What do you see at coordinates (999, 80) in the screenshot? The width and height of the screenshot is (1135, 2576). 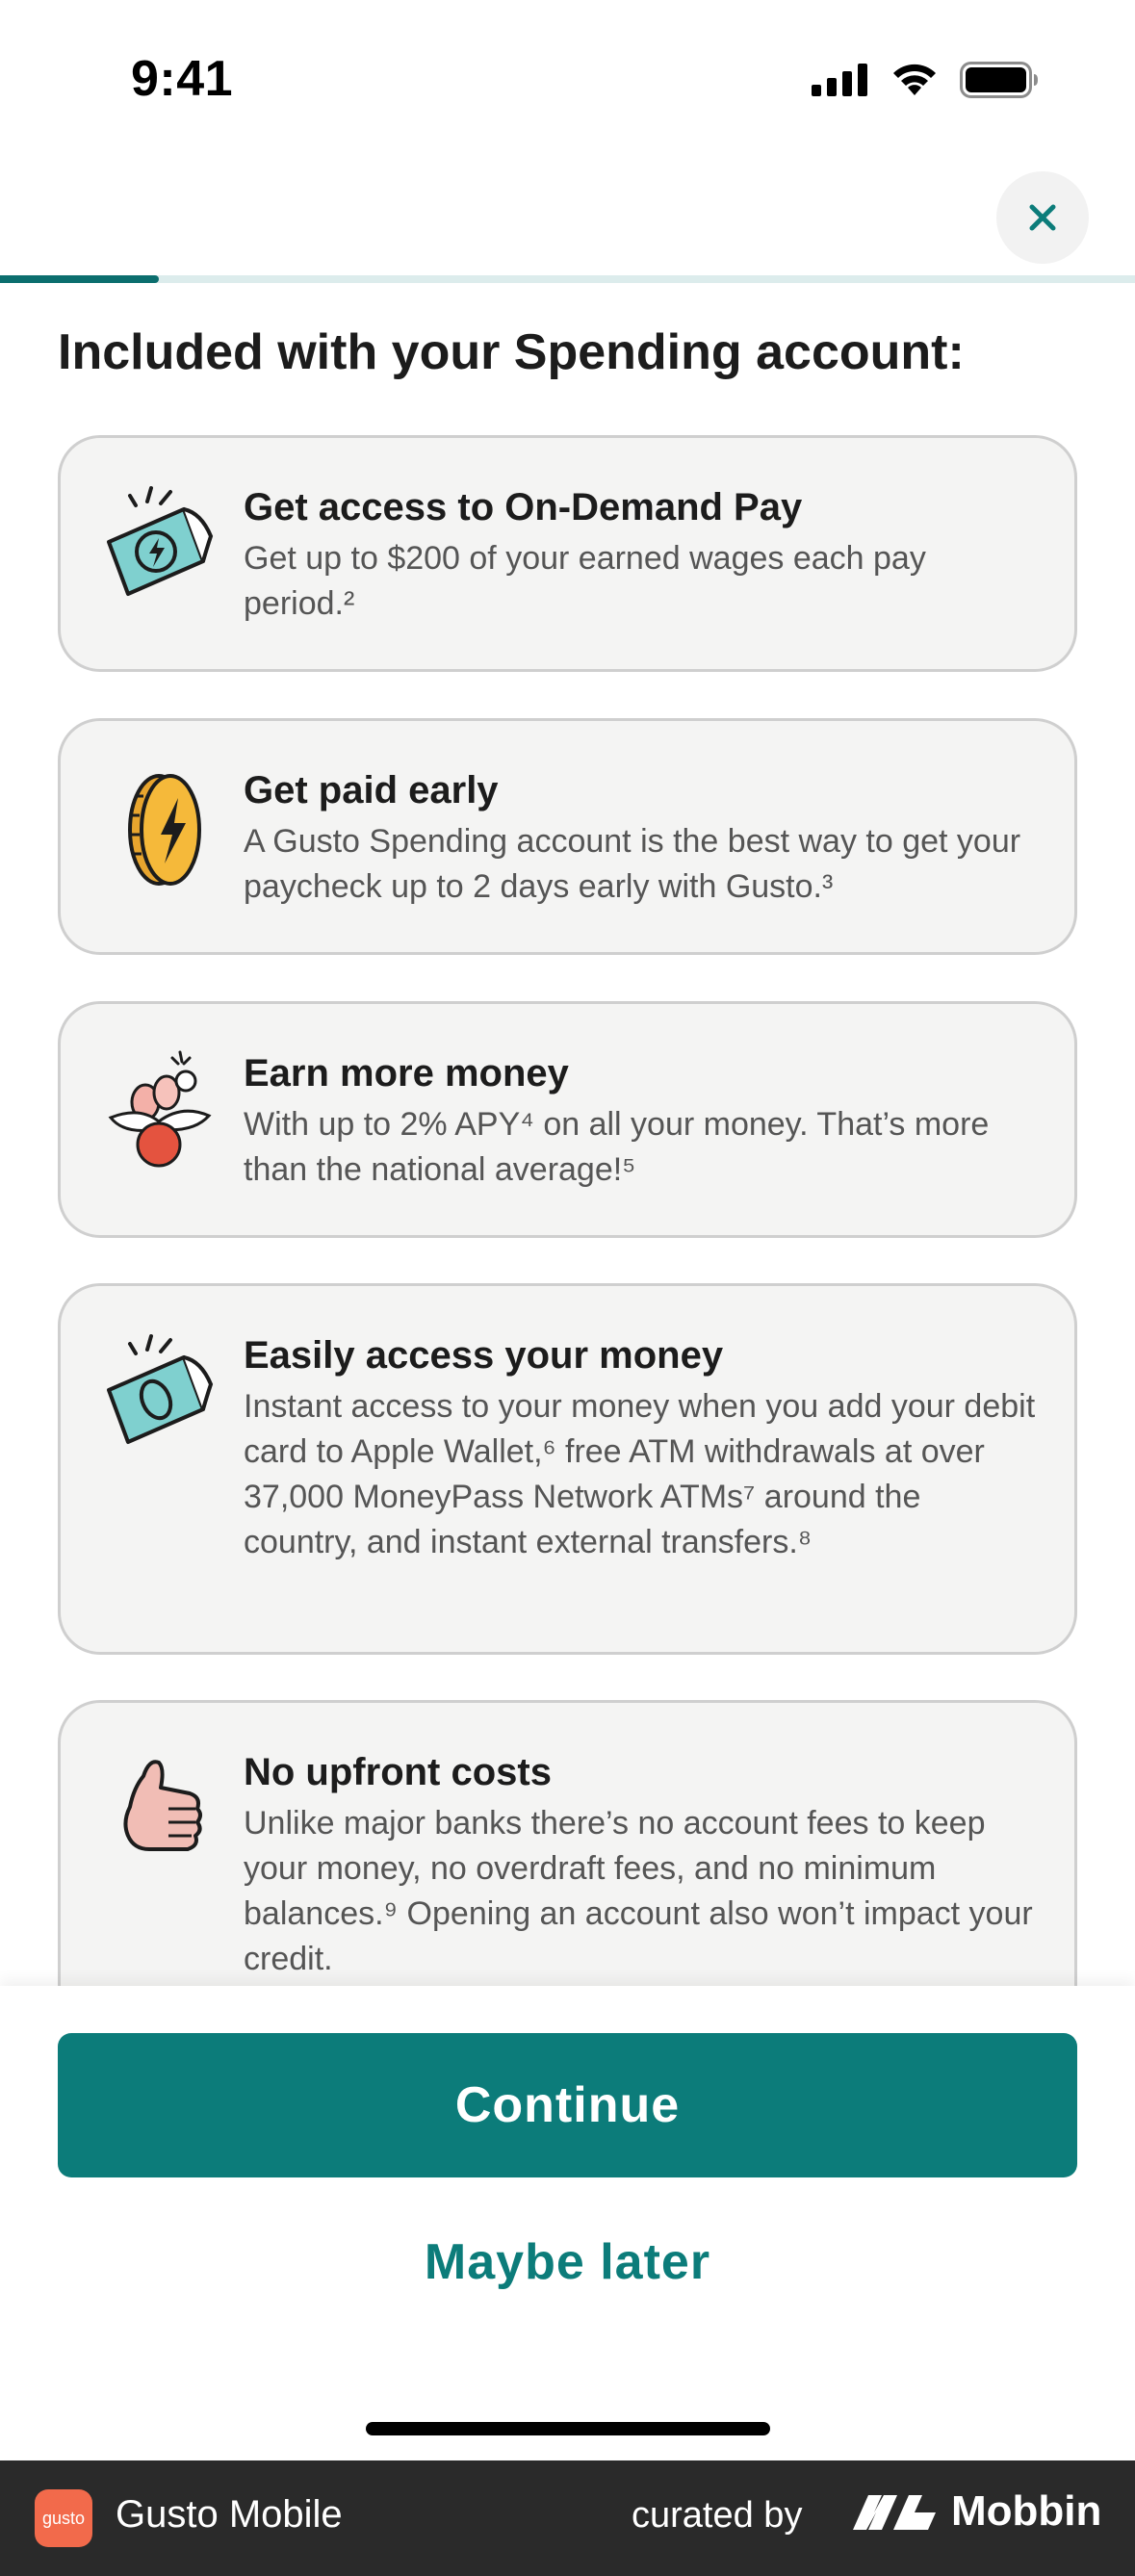 I see `battery-icon` at bounding box center [999, 80].